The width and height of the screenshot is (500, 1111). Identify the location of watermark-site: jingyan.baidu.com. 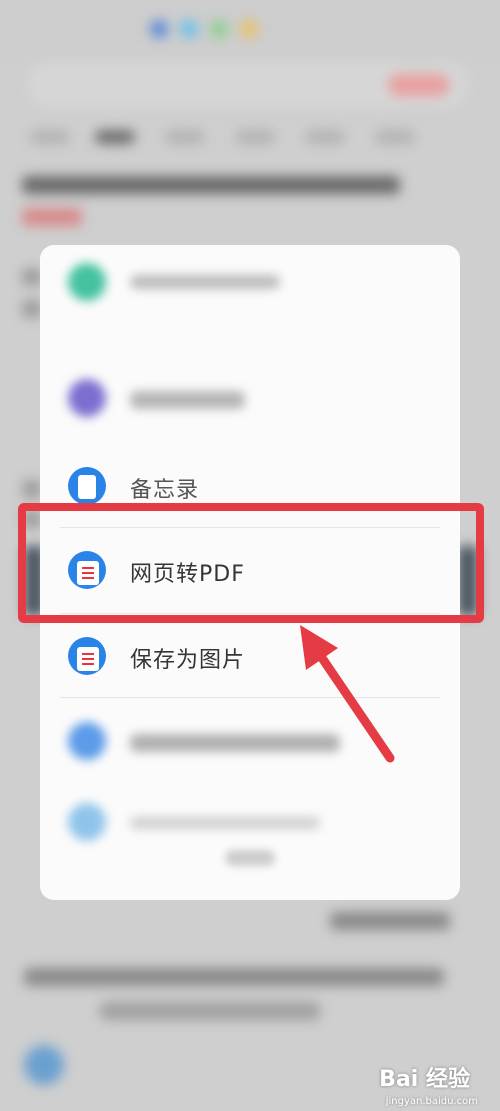
(431, 1101).